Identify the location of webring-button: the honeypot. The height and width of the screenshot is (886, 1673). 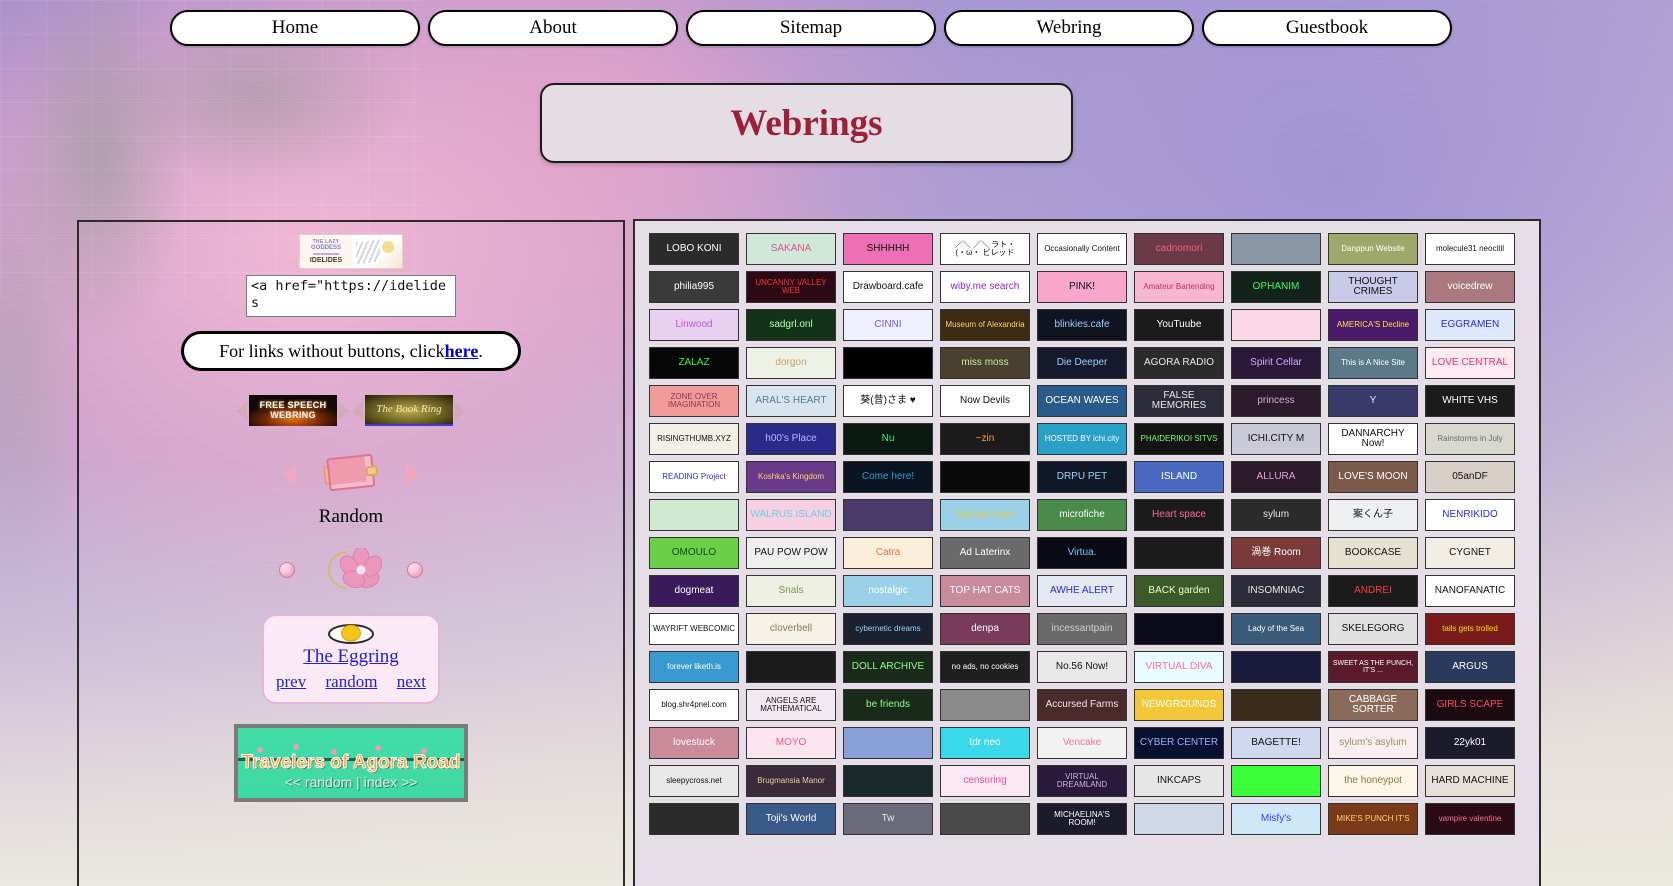
(1373, 781).